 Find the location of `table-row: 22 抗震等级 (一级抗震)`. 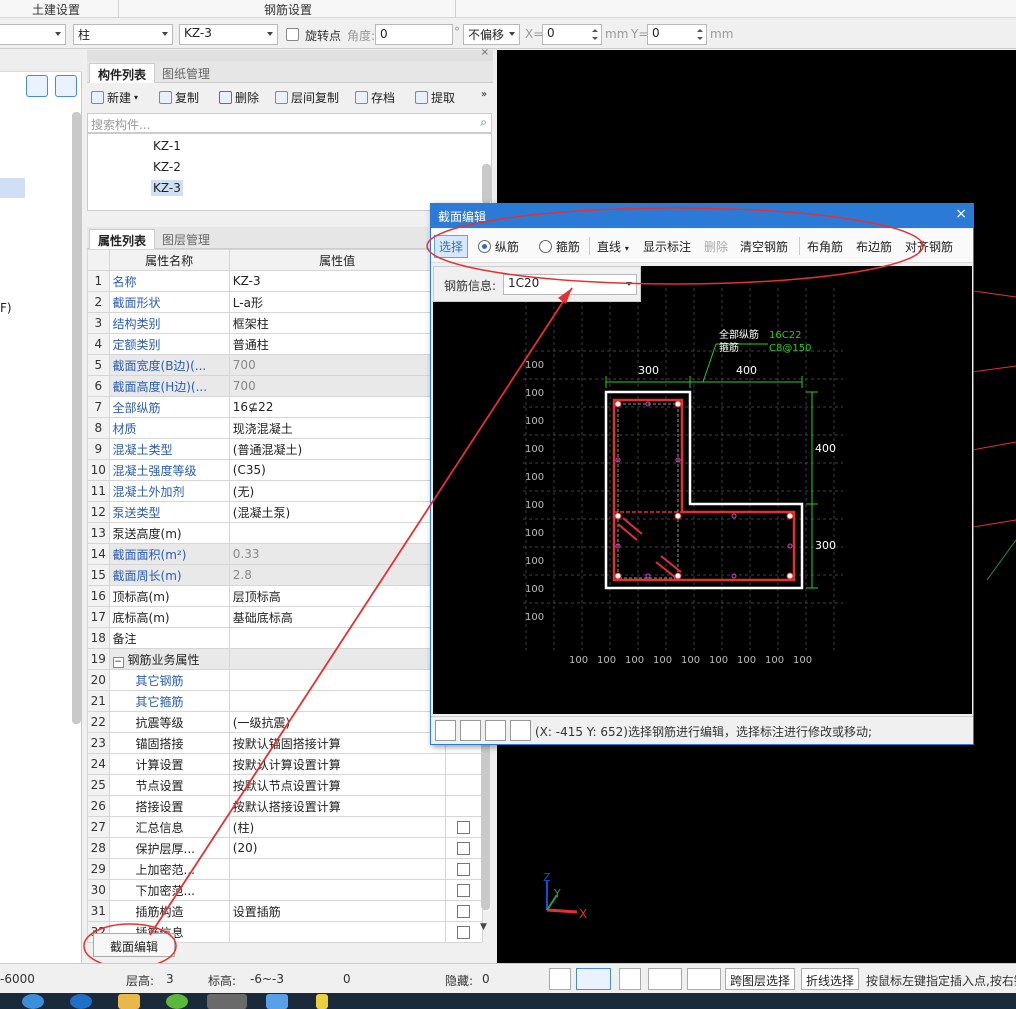

table-row: 22 抗震等级 (一级抗震) is located at coordinates (285, 722).